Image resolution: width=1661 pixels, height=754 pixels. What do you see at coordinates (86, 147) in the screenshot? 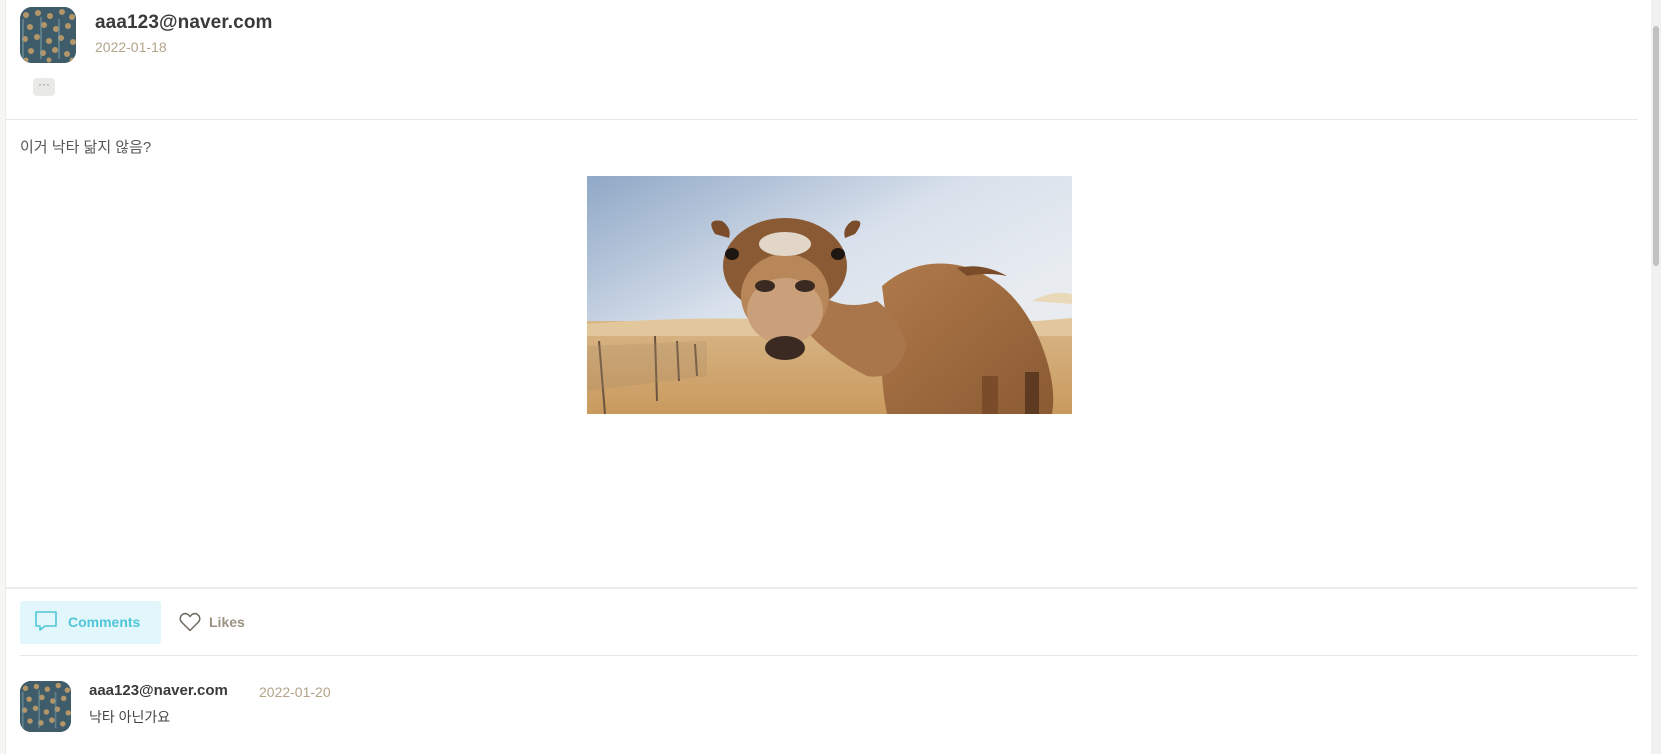
I see `post-text: 이거 낙타 닮지 않음?` at bounding box center [86, 147].